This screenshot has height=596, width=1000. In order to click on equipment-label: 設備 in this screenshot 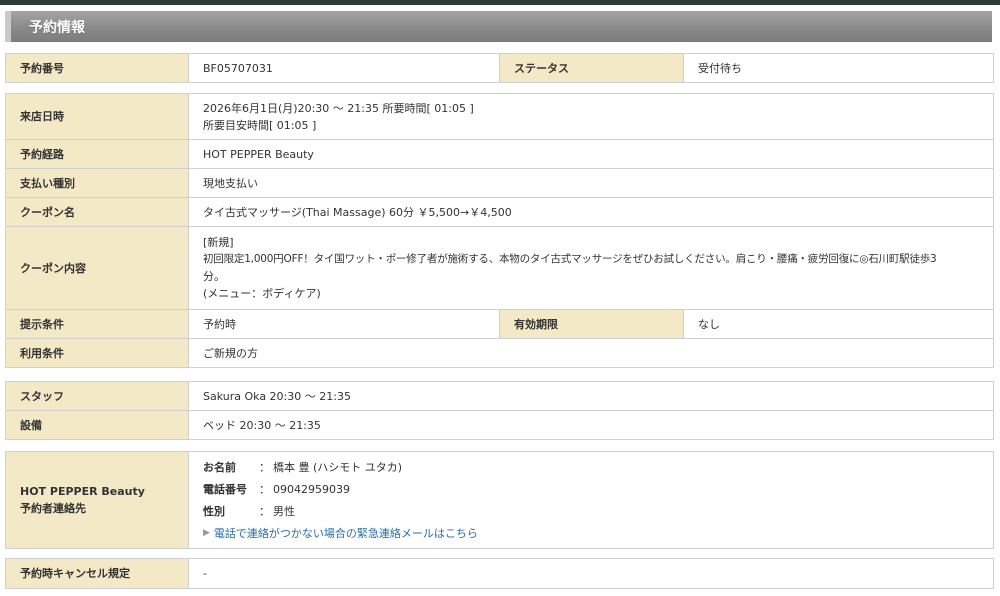, I will do `click(97, 425)`.